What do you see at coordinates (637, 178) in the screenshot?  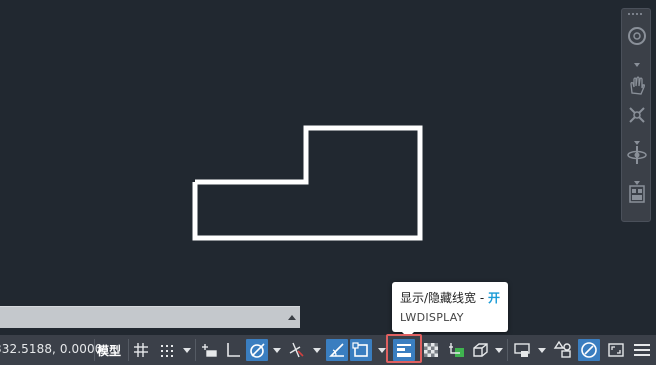 I see `orbit-dropdown-icon` at bounding box center [637, 178].